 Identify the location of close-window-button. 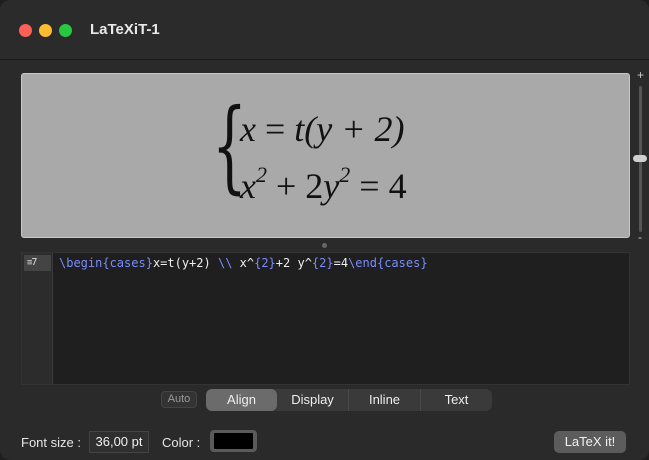
(25, 30).